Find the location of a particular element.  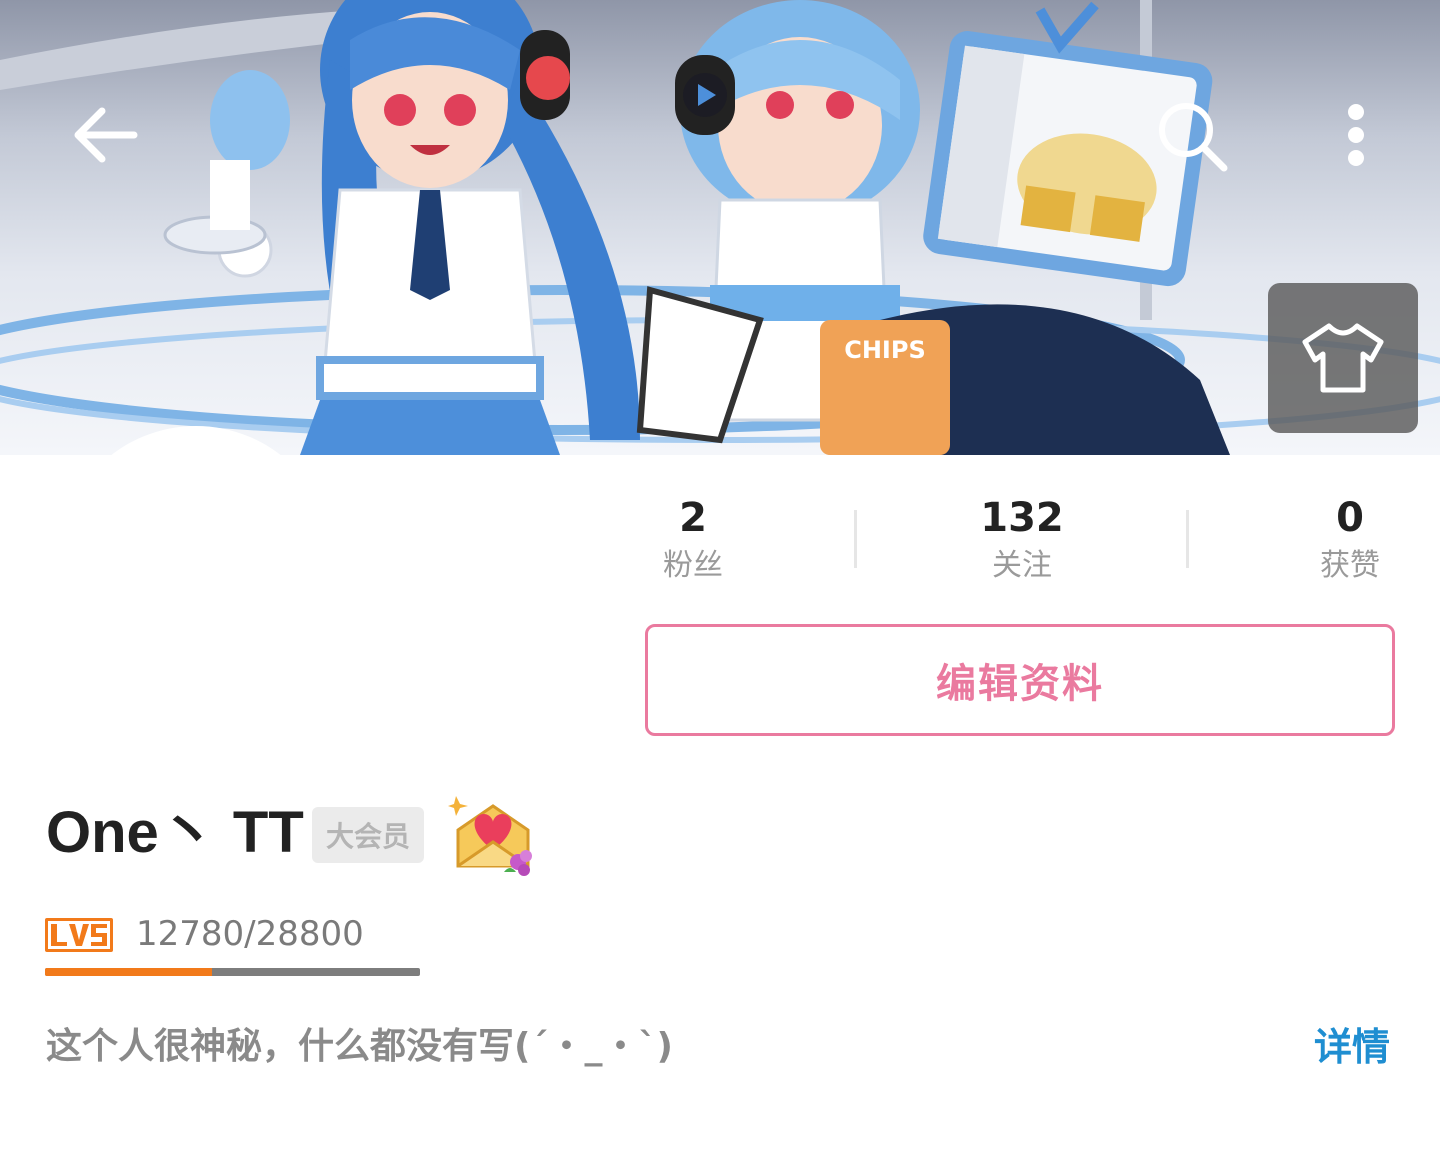

stat-likes: 0 获赞 is located at coordinates (1350, 541).